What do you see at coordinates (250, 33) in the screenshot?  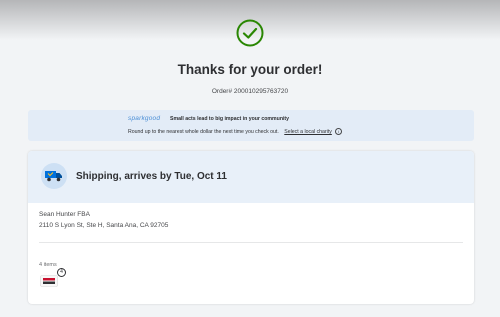 I see `checkmark-circle-icon` at bounding box center [250, 33].